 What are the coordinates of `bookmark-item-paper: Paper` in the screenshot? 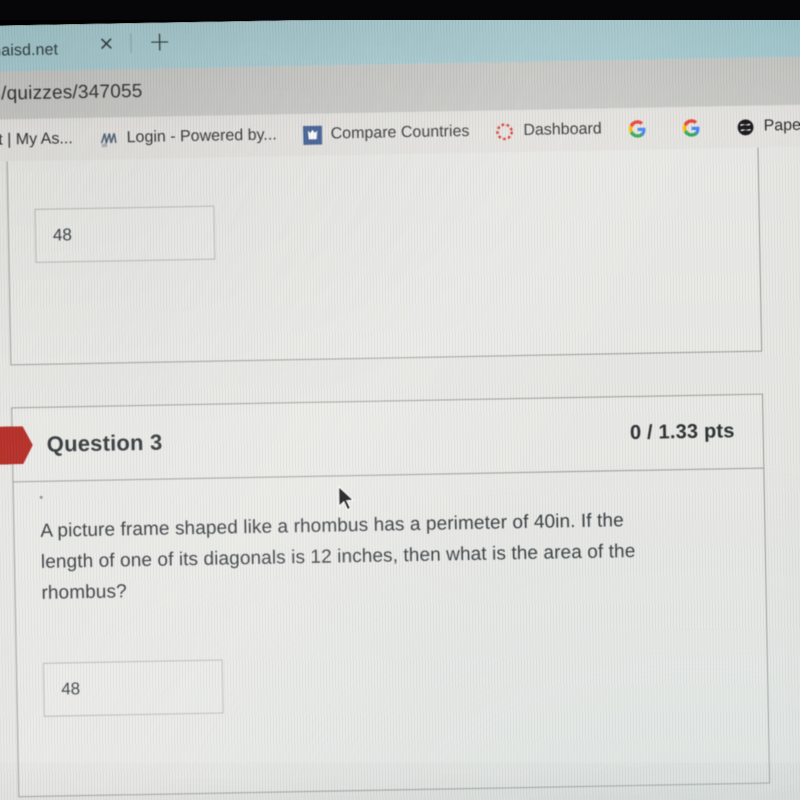 It's located at (761, 126).